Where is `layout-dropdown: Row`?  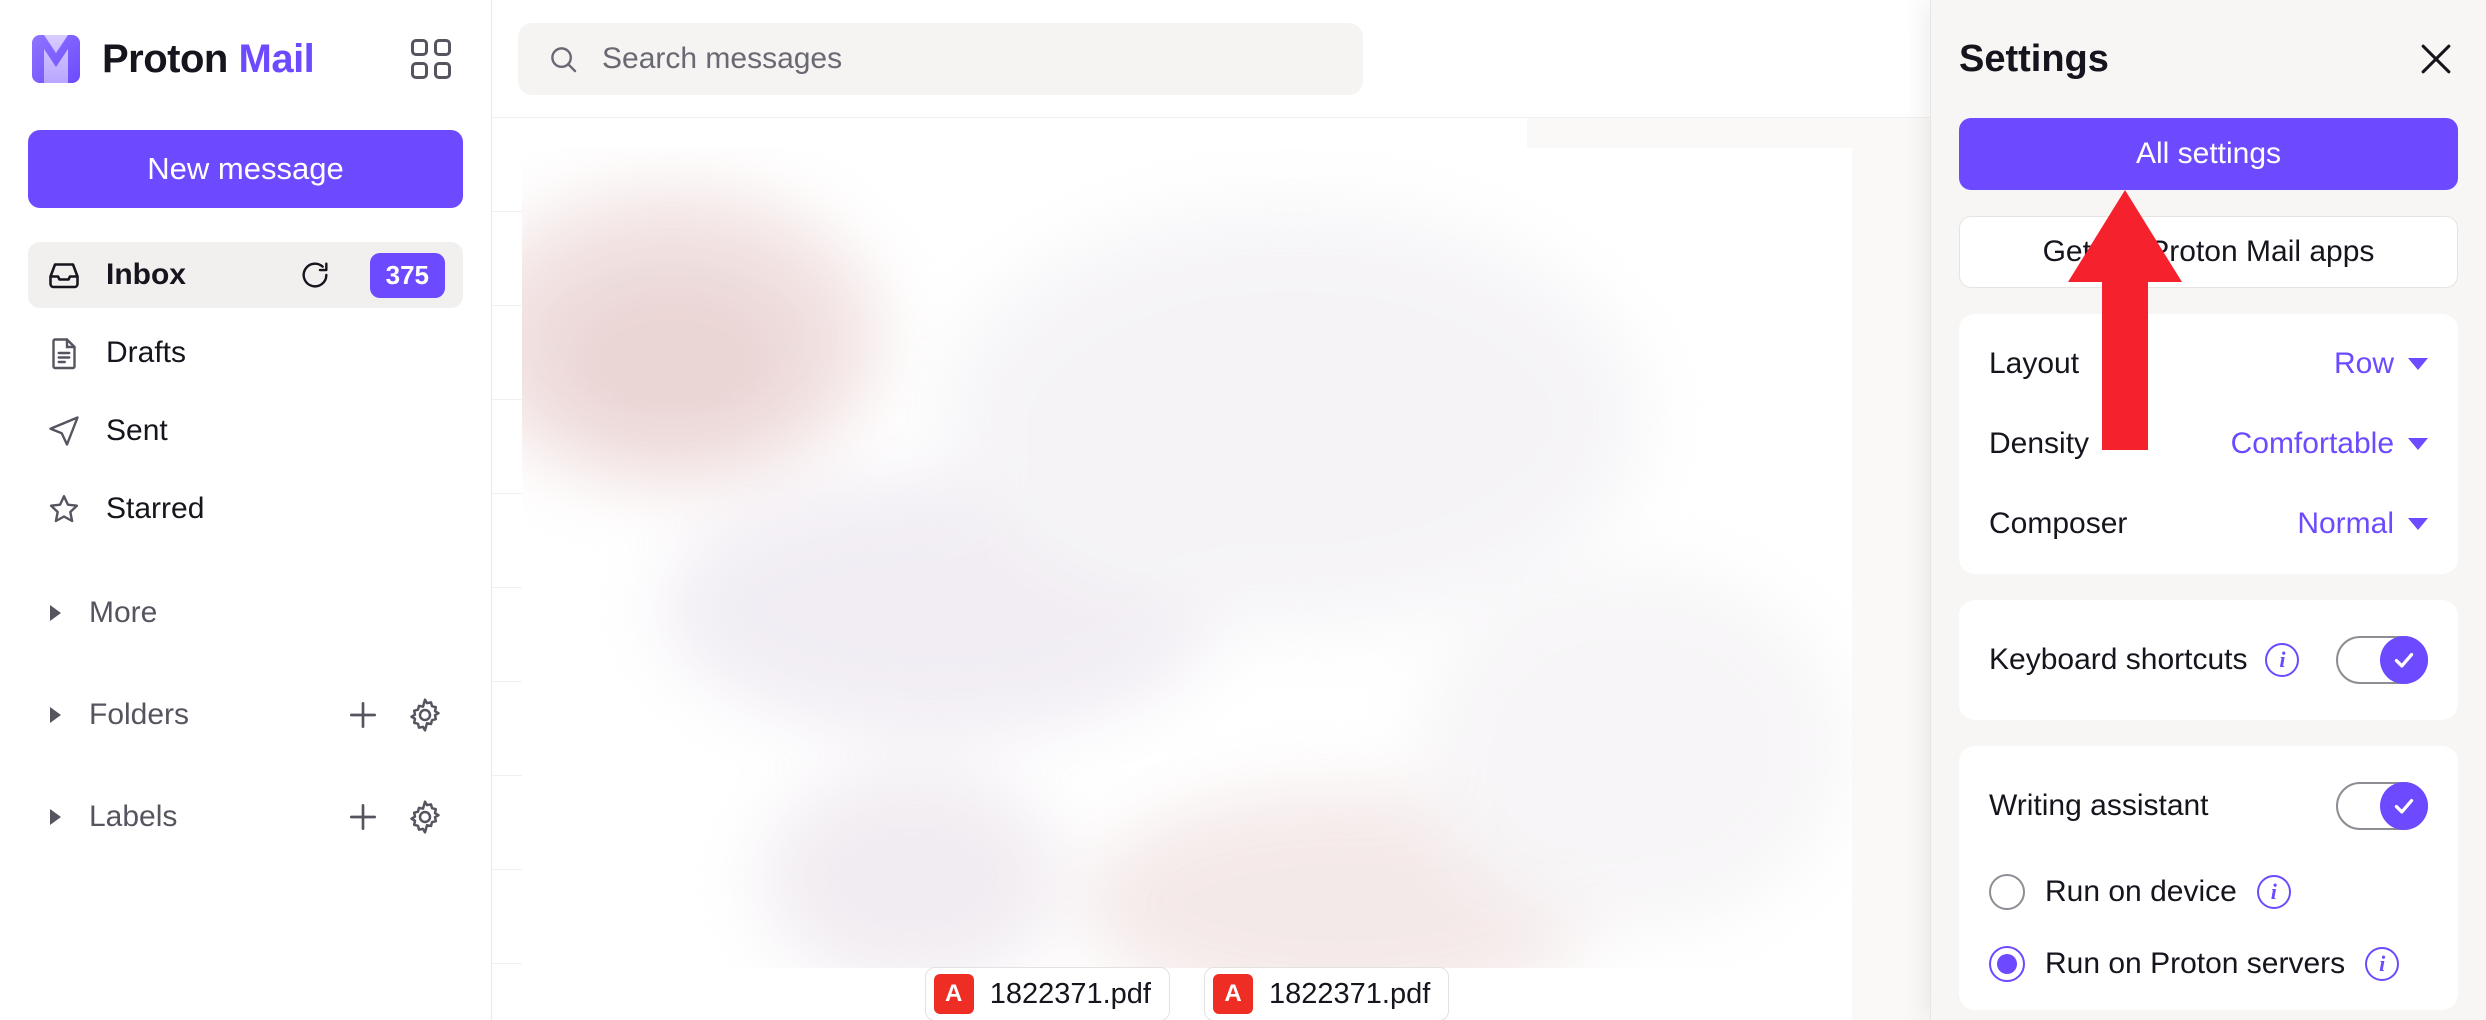
layout-dropdown: Row is located at coordinates (2381, 364).